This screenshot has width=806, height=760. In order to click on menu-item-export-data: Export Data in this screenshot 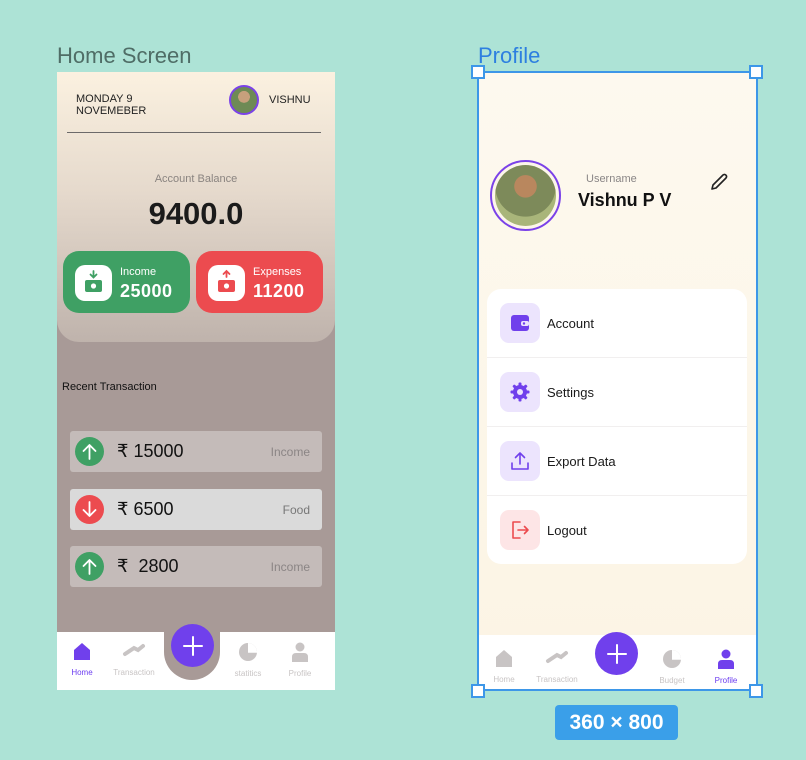, I will do `click(617, 460)`.